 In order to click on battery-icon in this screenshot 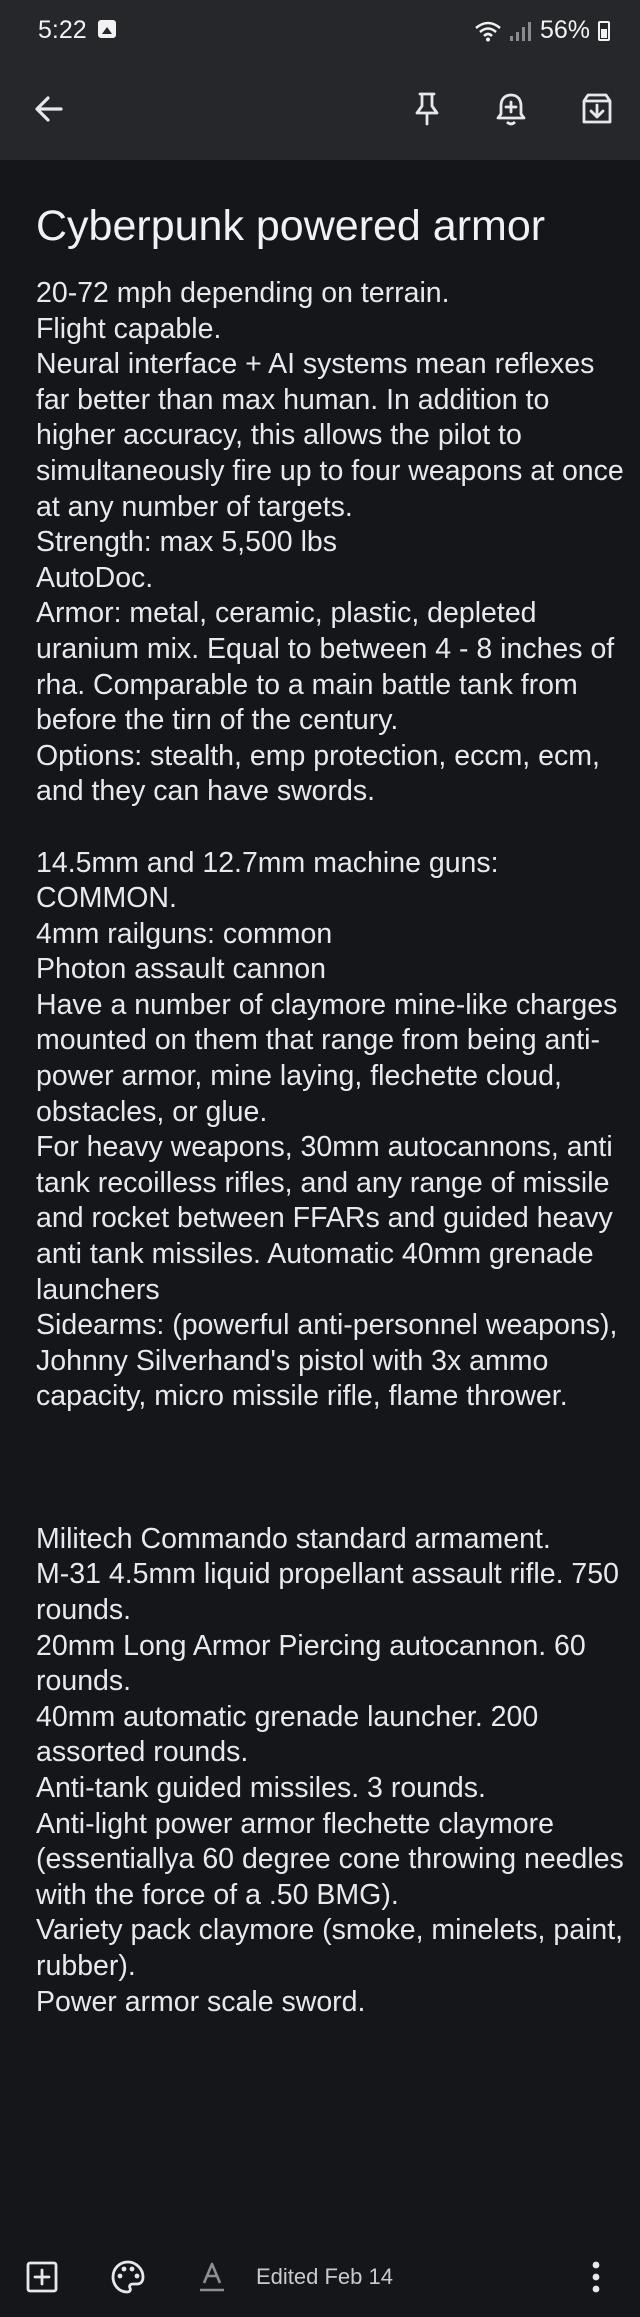, I will do `click(604, 30)`.